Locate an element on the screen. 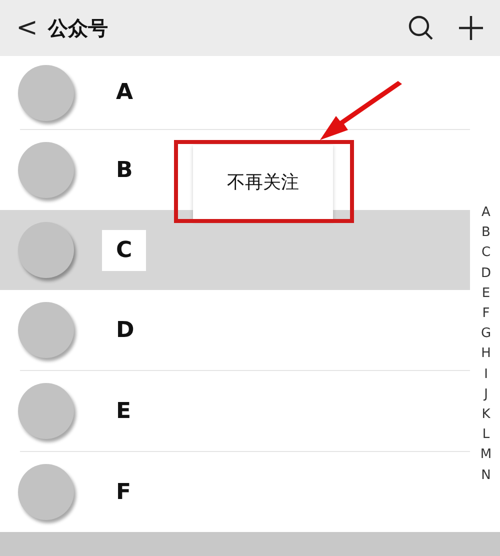 Image resolution: width=500 pixels, height=556 pixels. index-letter: G is located at coordinates (486, 334).